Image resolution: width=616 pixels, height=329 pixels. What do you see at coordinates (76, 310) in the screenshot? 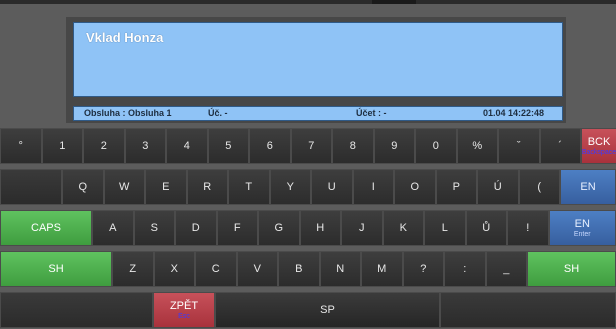
I see `key-blank-bottom-left` at bounding box center [76, 310].